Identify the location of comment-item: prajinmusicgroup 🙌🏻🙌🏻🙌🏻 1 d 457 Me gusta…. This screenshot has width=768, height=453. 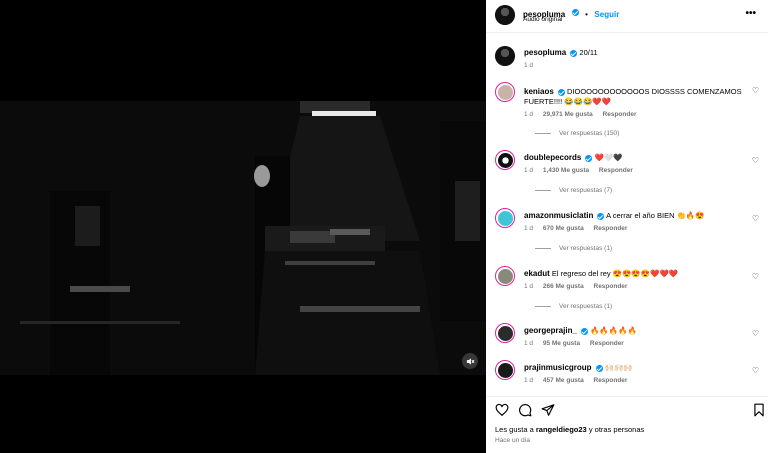
(630, 375).